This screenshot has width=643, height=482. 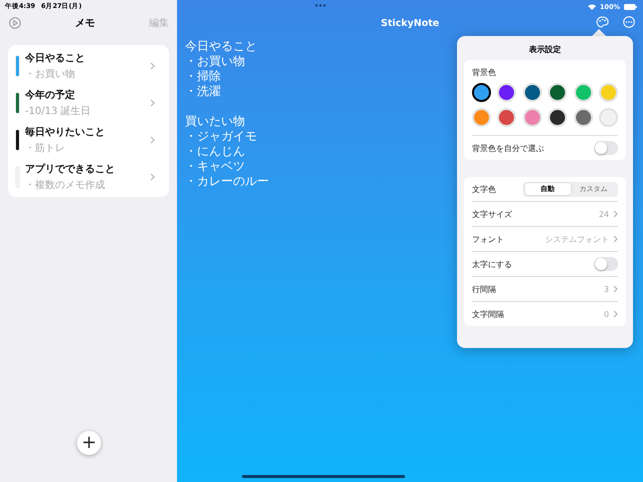 I want to click on color-swatch, so click(x=481, y=92).